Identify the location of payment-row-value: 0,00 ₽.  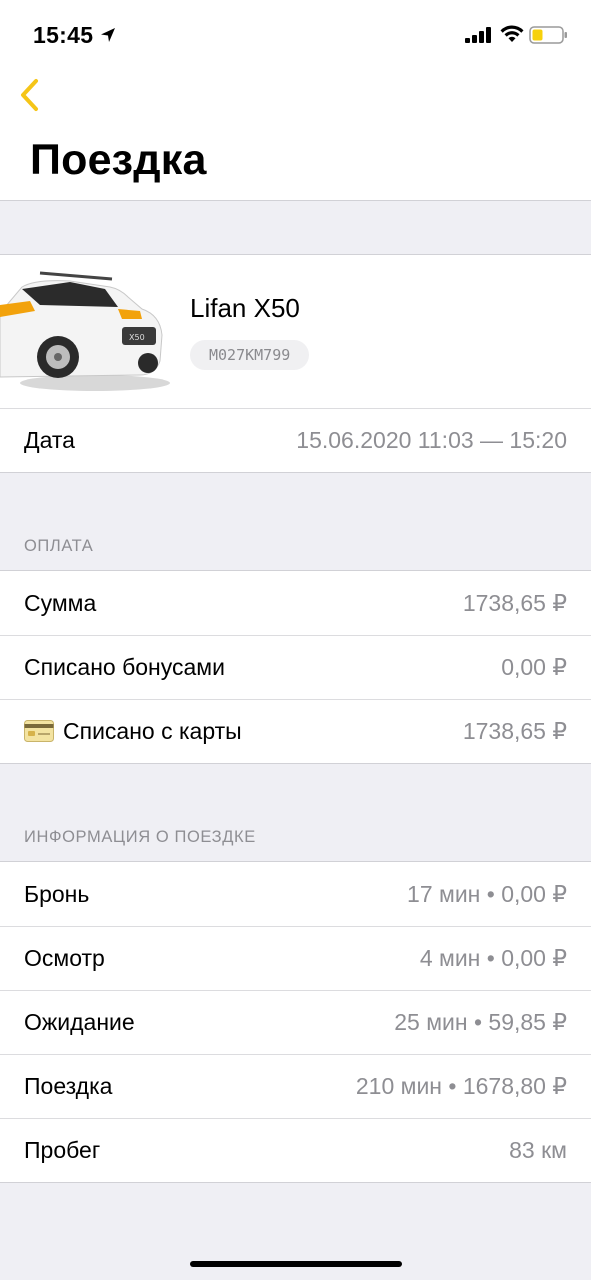
(534, 666).